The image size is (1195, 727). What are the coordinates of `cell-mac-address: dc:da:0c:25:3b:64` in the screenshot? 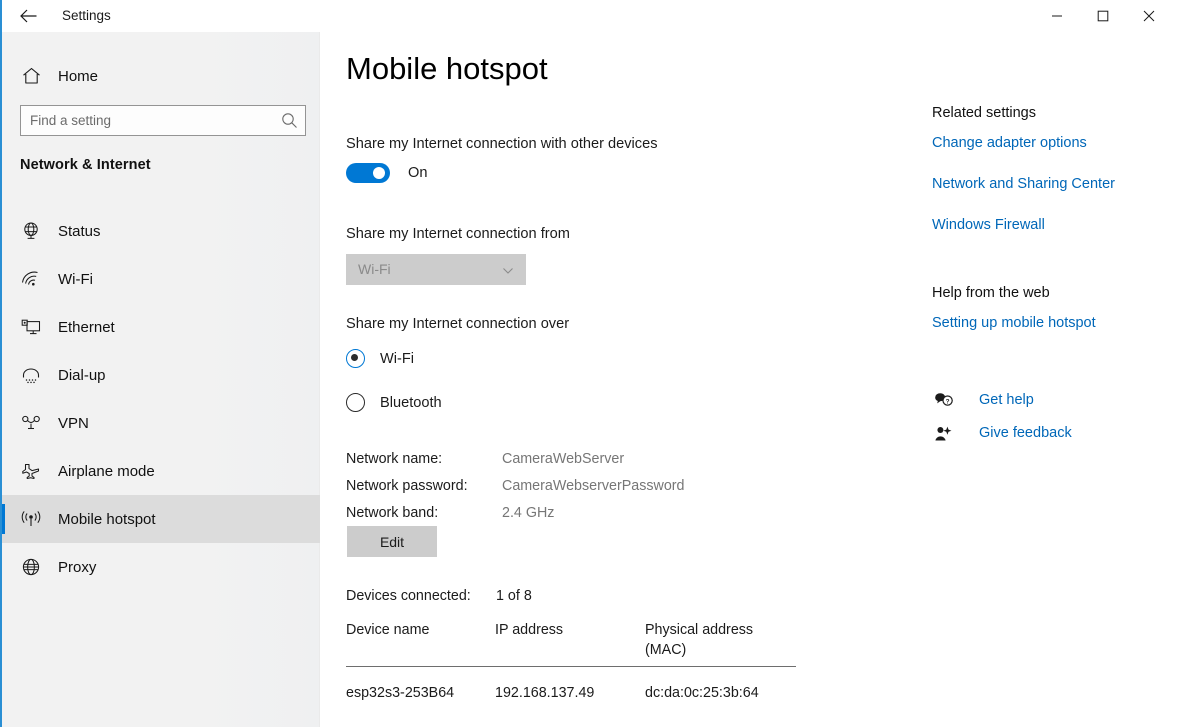 It's located at (702, 693).